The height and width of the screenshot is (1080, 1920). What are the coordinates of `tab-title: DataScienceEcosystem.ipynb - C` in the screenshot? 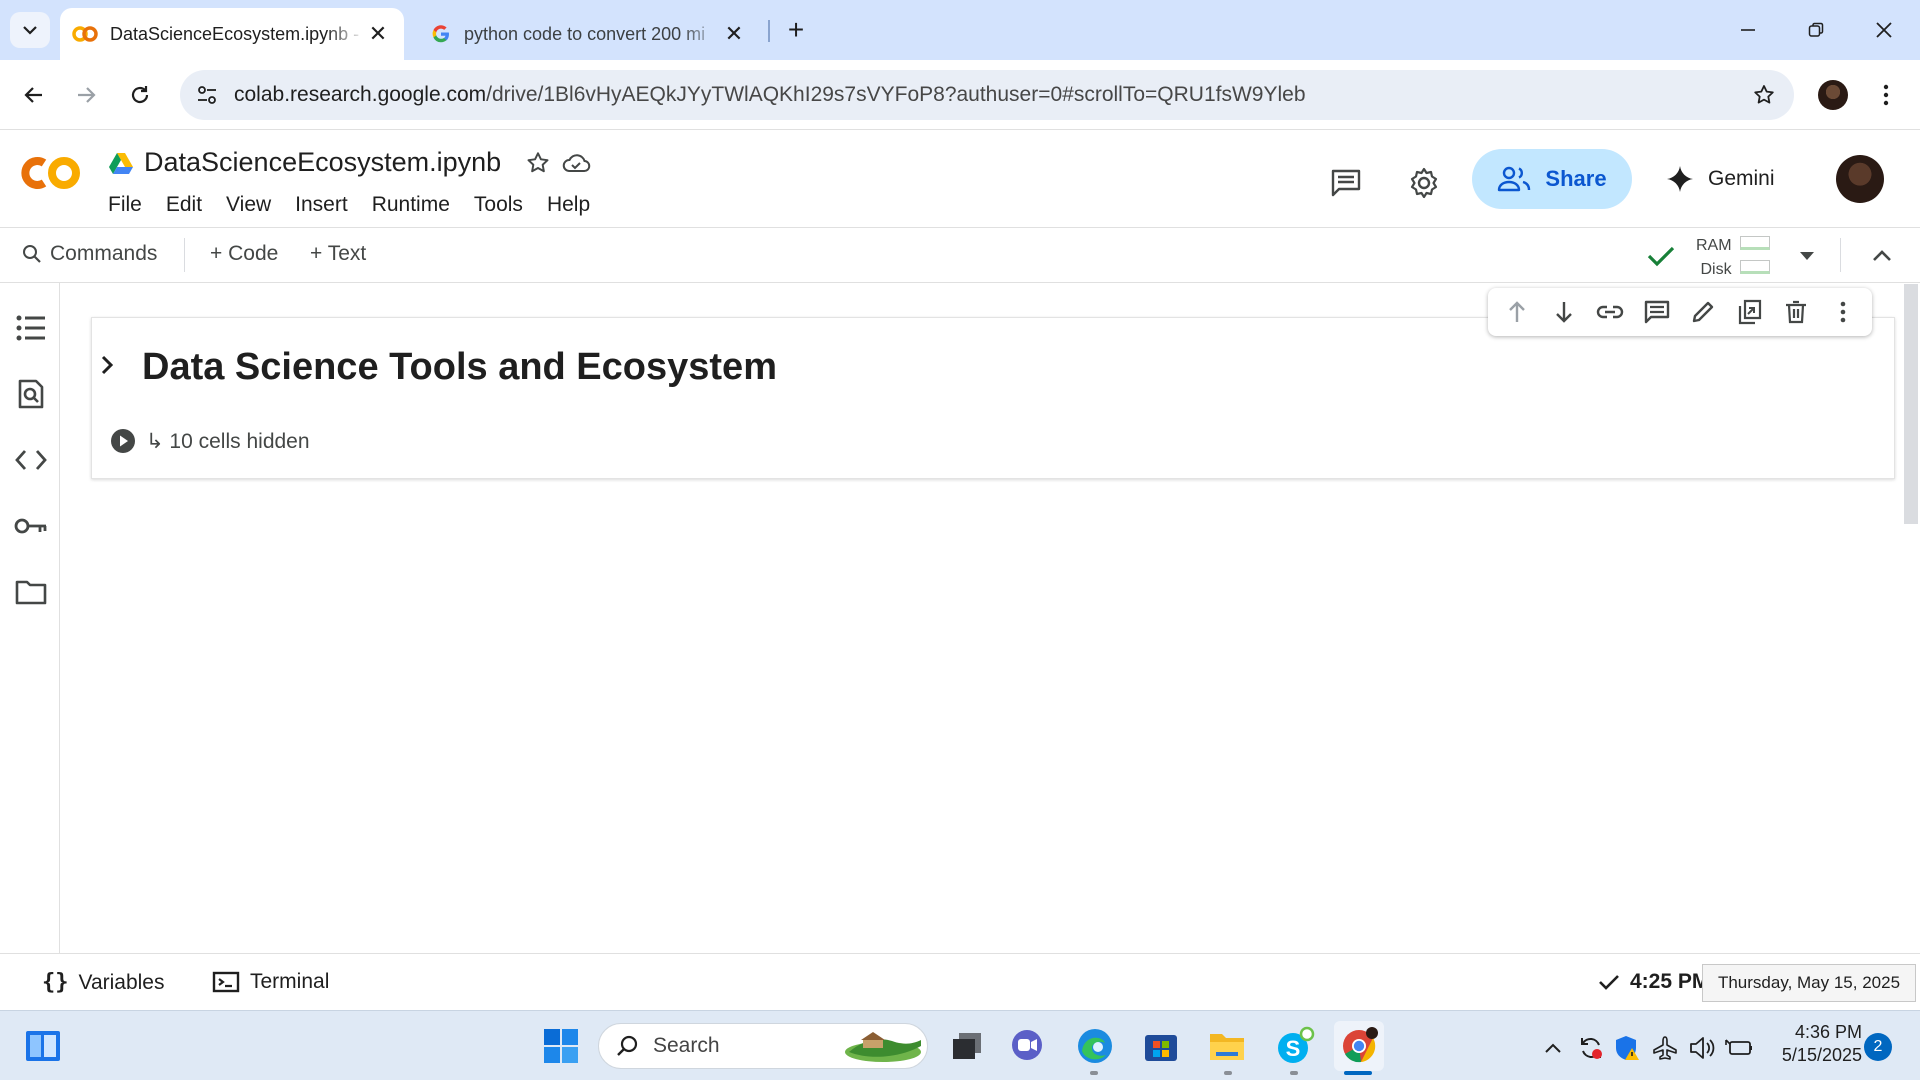 It's located at (237, 33).